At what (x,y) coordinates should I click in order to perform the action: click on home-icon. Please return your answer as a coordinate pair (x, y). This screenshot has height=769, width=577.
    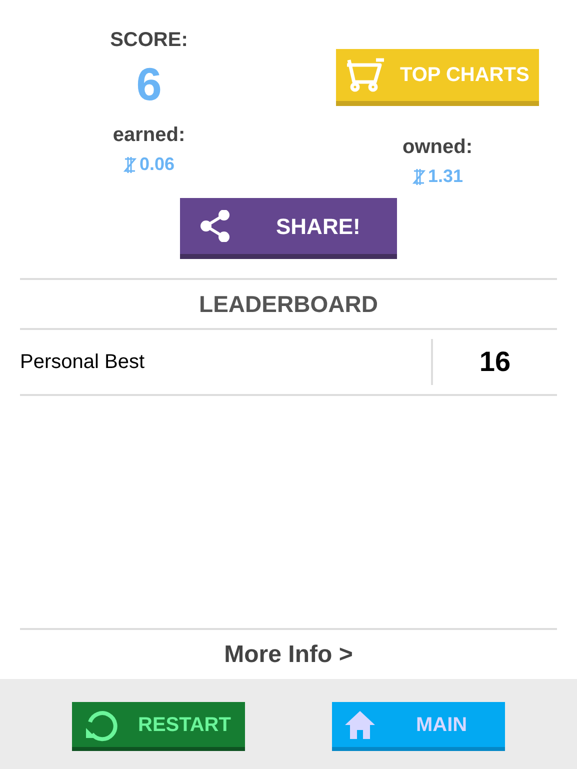
    Looking at the image, I should click on (360, 725).